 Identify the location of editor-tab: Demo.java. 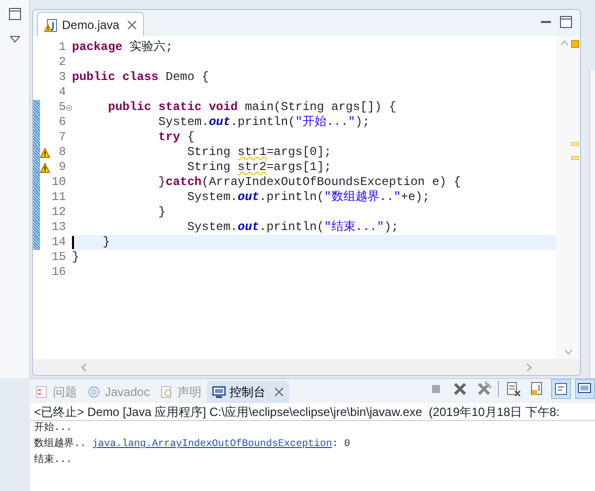
(90, 24).